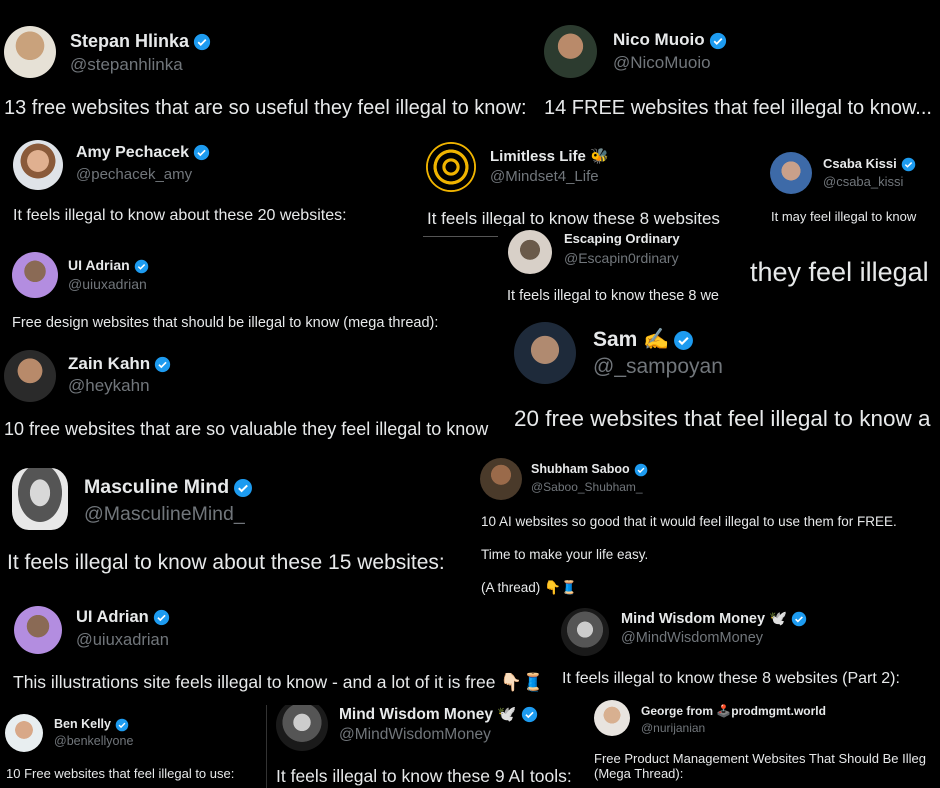 The width and height of the screenshot is (940, 788). I want to click on tweet-text-line-2: Time to make your life easy., so click(565, 554).